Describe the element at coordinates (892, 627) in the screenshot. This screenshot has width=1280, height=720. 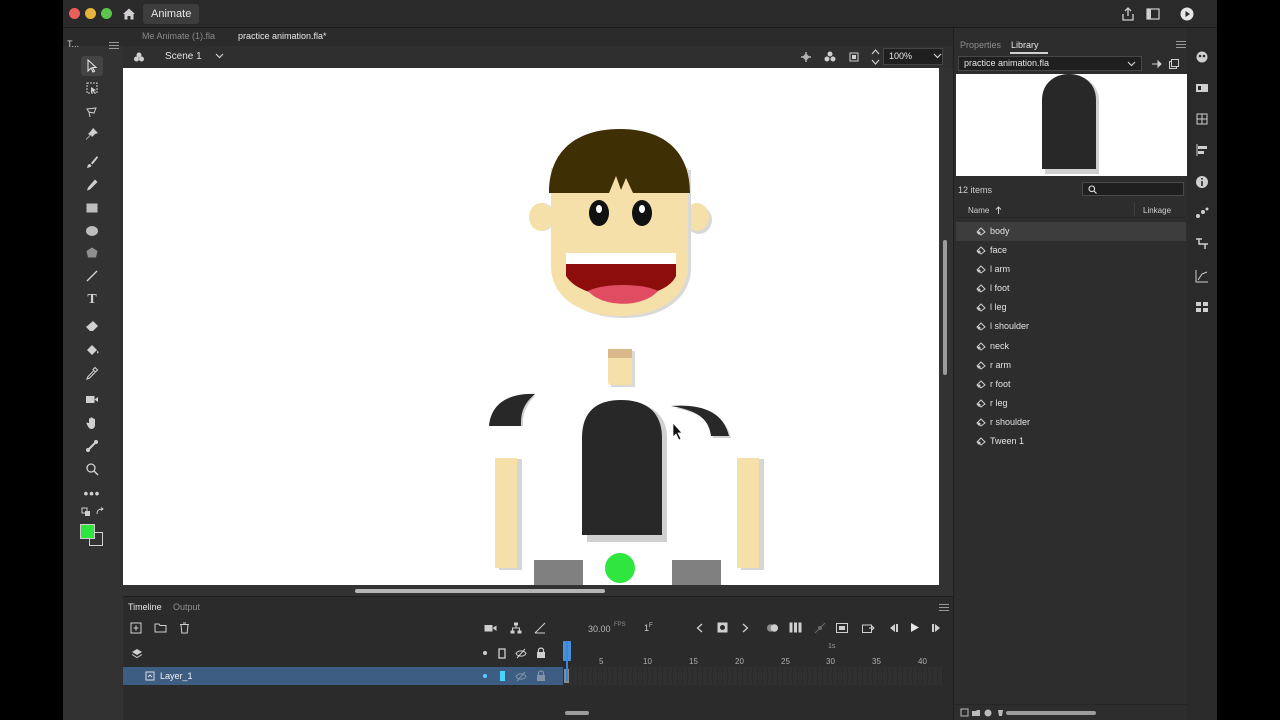
I see `step-back-icon` at that location.